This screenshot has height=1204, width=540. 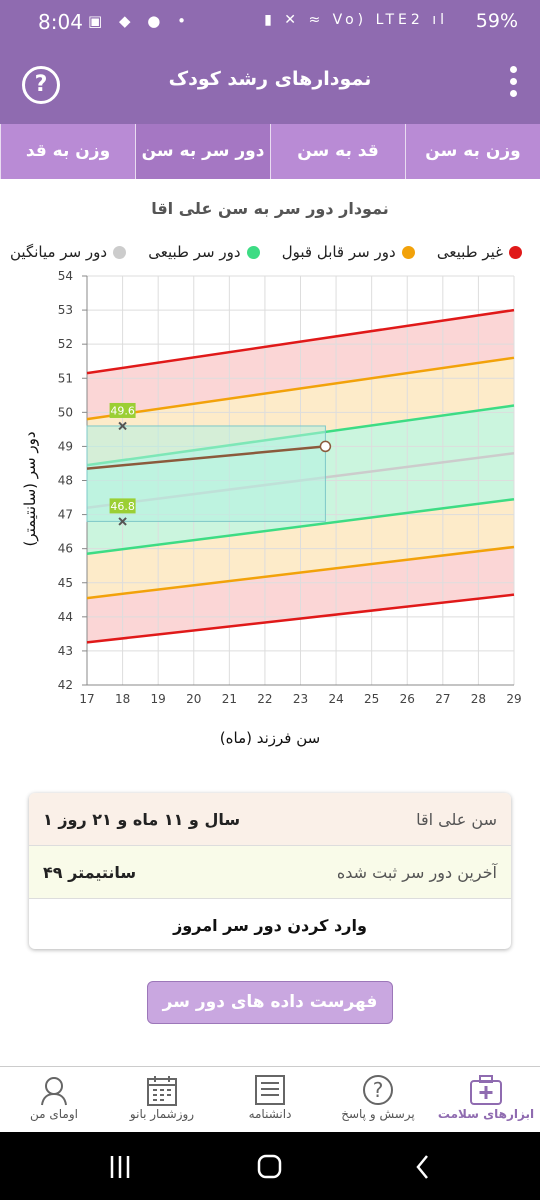 What do you see at coordinates (270, 738) in the screenshot?
I see `x-axis-label: سن فرزند (ماه)` at bounding box center [270, 738].